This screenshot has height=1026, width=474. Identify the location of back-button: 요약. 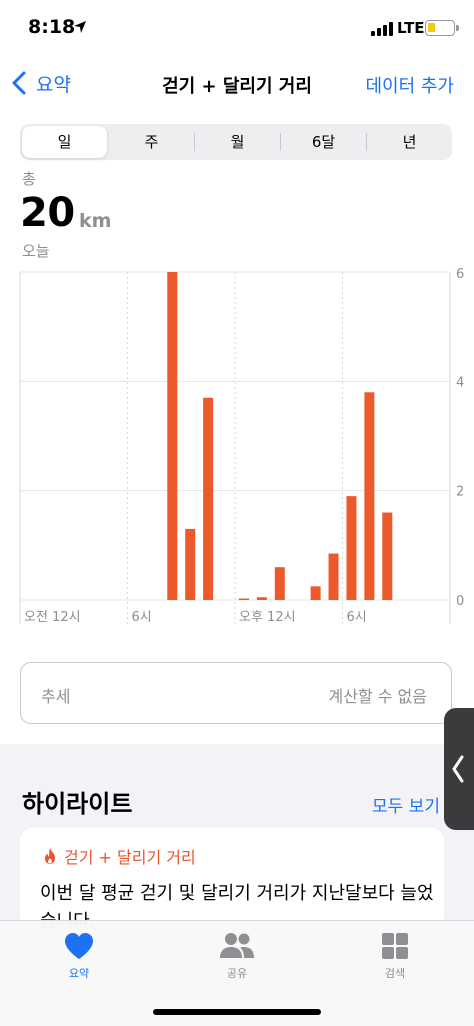
(40, 83).